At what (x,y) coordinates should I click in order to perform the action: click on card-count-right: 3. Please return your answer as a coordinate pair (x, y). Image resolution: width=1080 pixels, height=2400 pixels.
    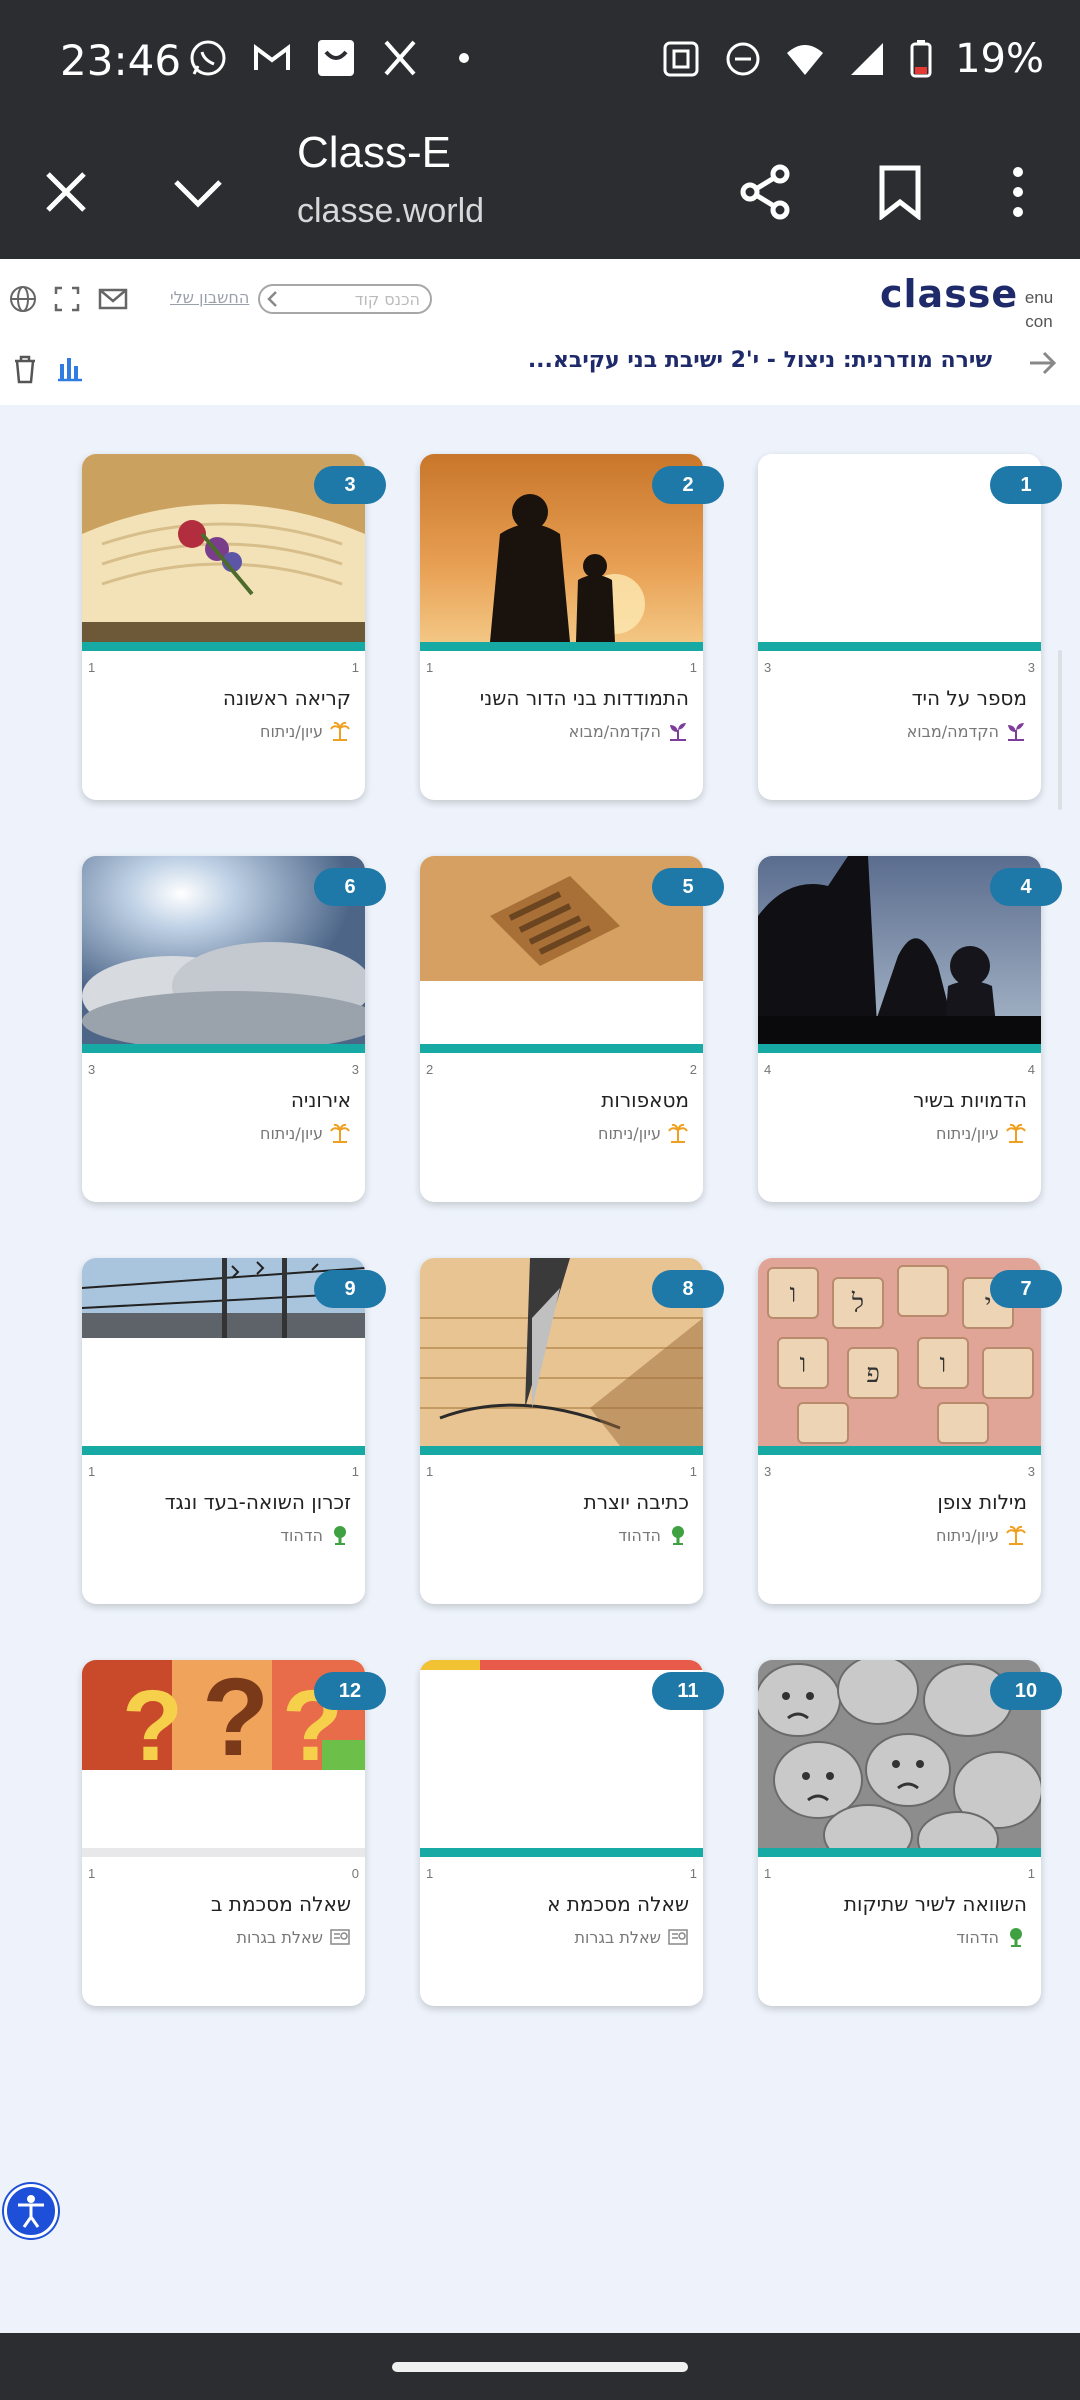
    Looking at the image, I should click on (1031, 667).